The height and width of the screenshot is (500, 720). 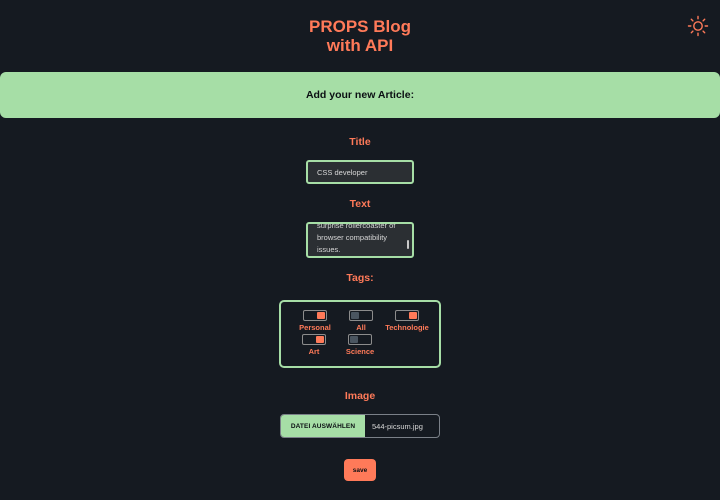 What do you see at coordinates (360, 45) in the screenshot?
I see `app-title-line2: with API` at bounding box center [360, 45].